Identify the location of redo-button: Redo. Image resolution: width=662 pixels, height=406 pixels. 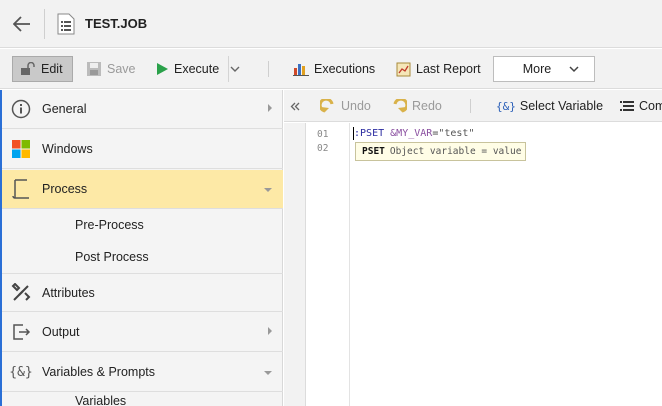
(416, 106).